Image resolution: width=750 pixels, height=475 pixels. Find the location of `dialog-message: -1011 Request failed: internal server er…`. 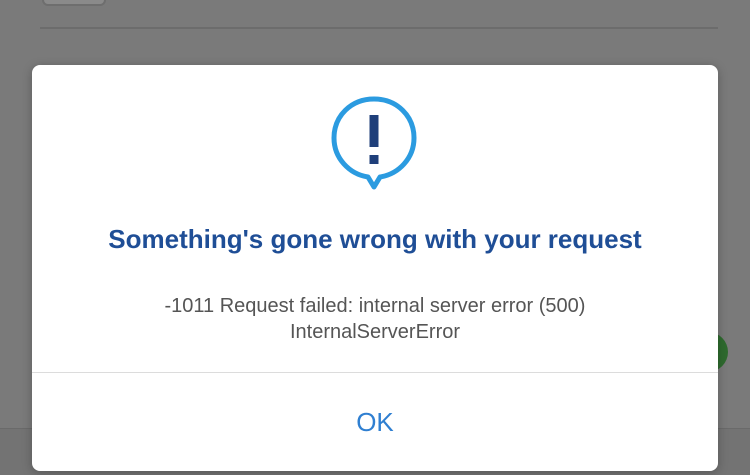

dialog-message: -1011 Request failed: internal server er… is located at coordinates (375, 319).